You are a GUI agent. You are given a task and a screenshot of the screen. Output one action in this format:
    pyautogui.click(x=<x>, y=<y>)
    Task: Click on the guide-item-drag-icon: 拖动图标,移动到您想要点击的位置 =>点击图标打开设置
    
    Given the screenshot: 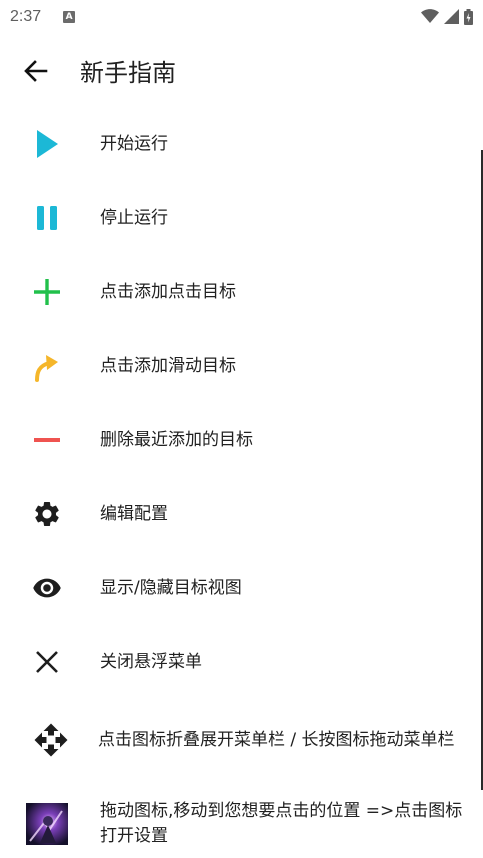 What is the action you would take?
    pyautogui.click(x=241, y=824)
    